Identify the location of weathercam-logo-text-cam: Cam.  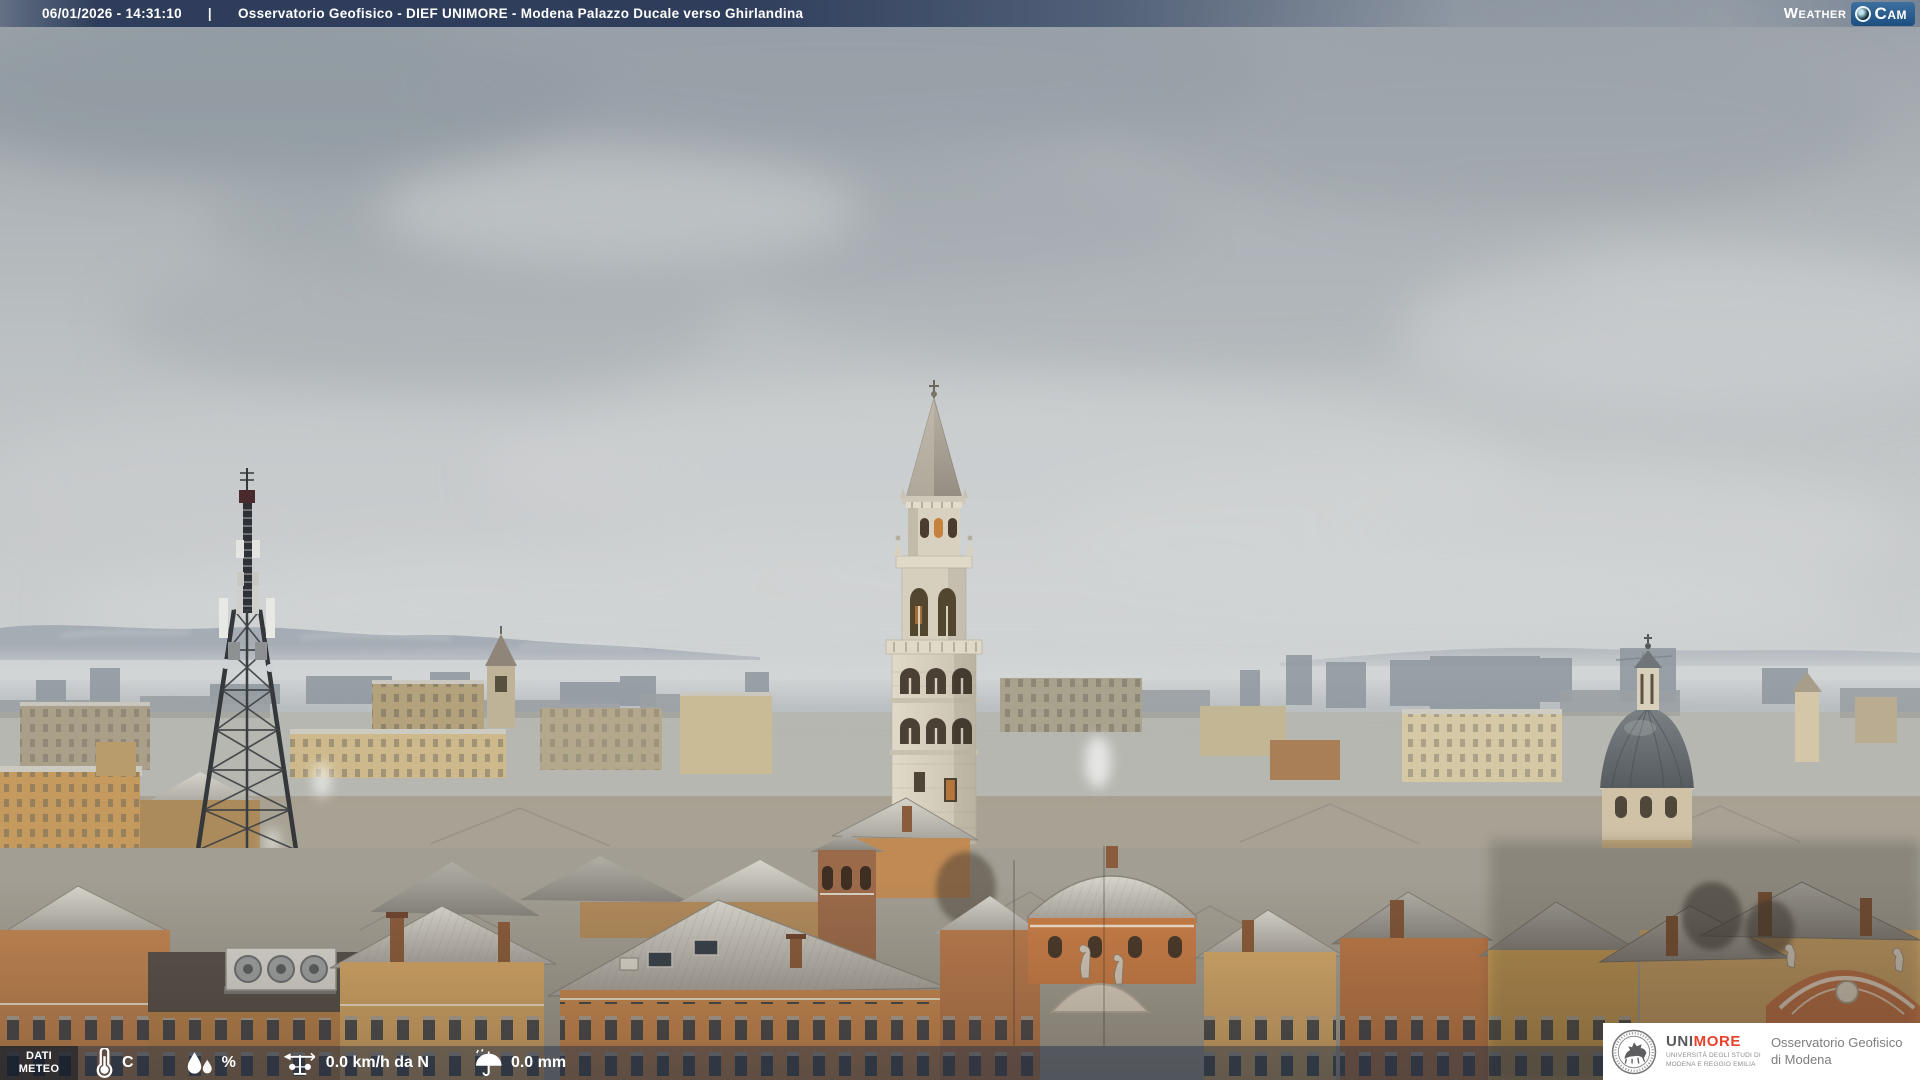
(1890, 13).